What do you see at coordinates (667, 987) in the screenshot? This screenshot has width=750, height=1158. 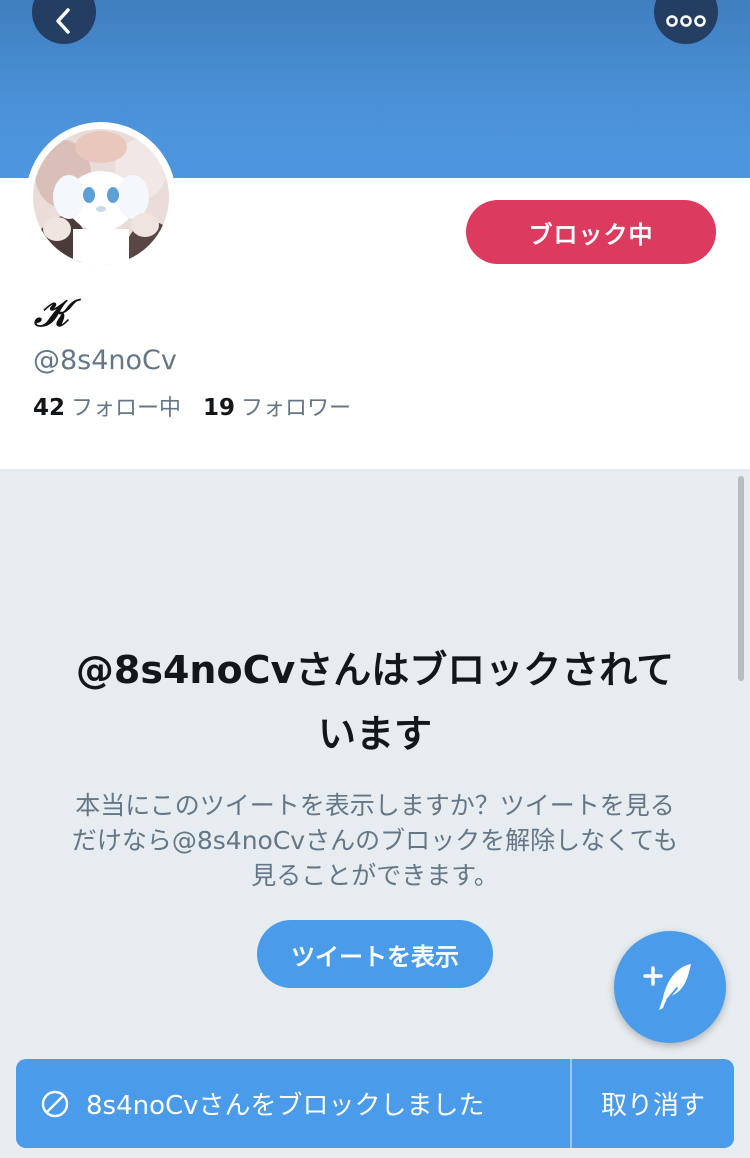 I see `compose-tweet-icon` at bounding box center [667, 987].